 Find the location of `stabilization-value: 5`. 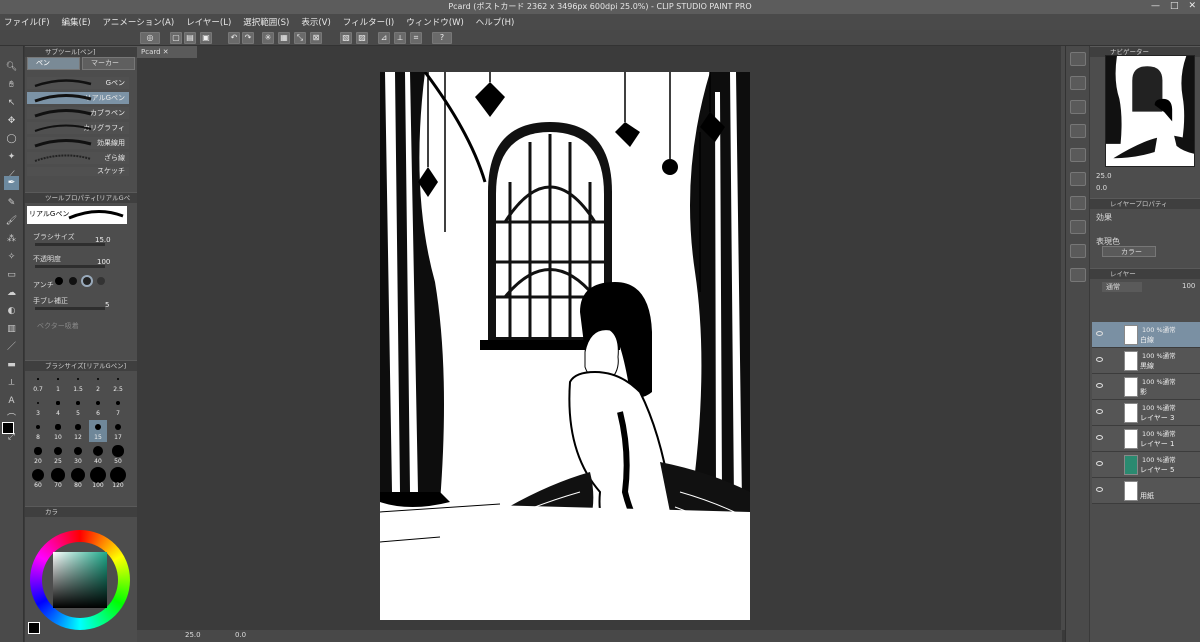

stabilization-value: 5 is located at coordinates (107, 305).